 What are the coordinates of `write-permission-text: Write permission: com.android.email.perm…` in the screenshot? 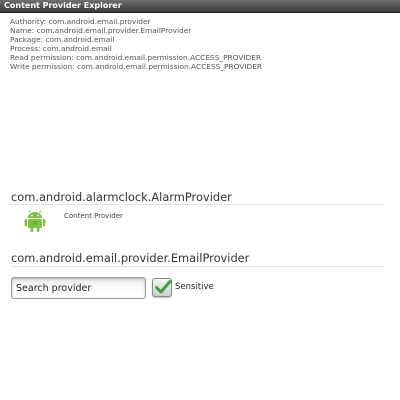 It's located at (136, 66).